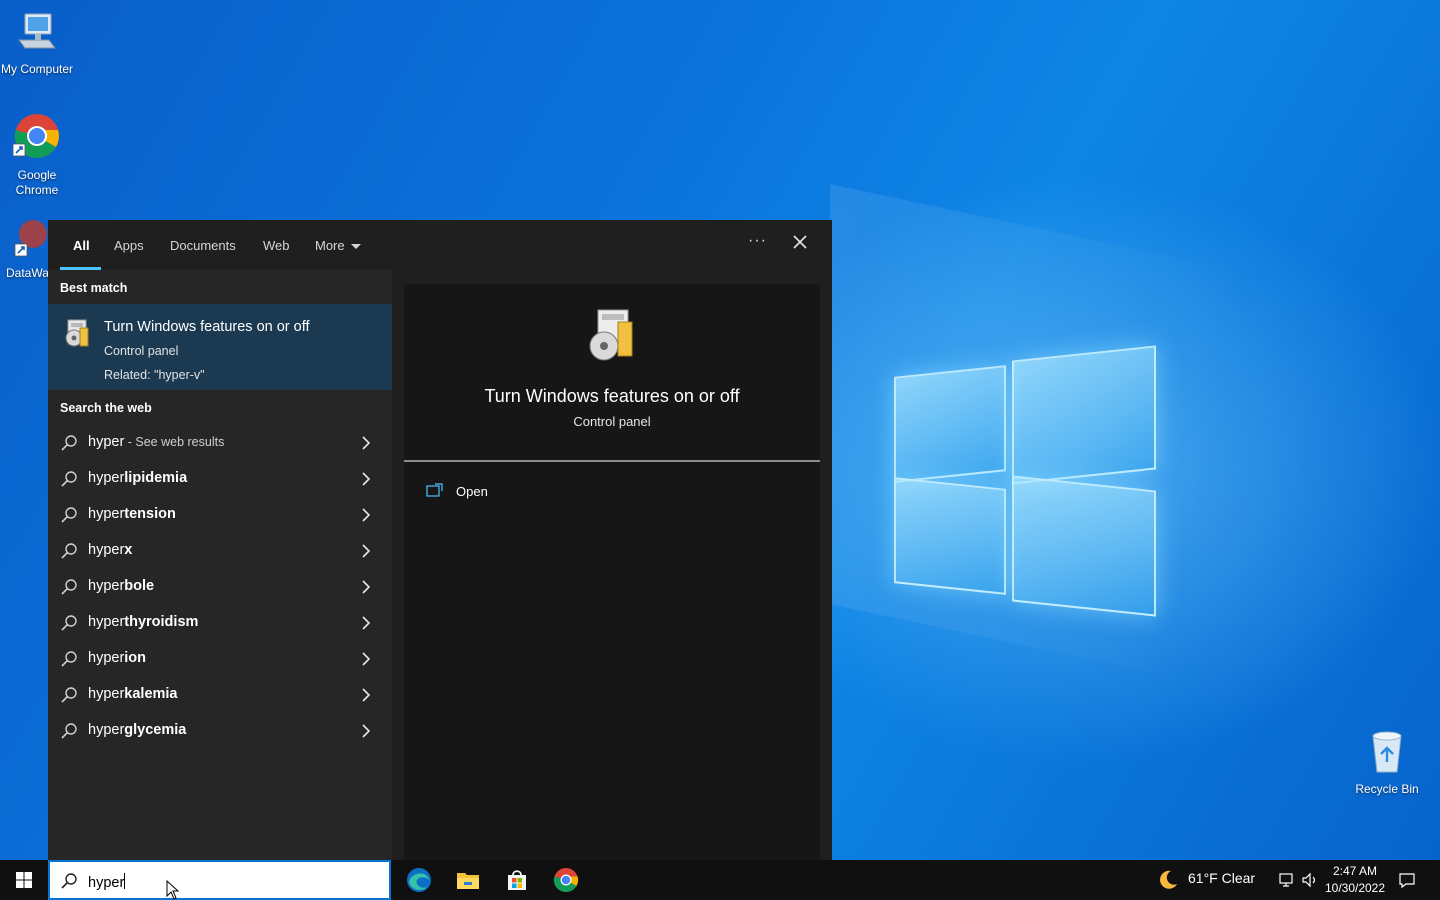 This screenshot has width=1440, height=900. Describe the element at coordinates (468, 880) in the screenshot. I see `file-explorer-icon` at that location.